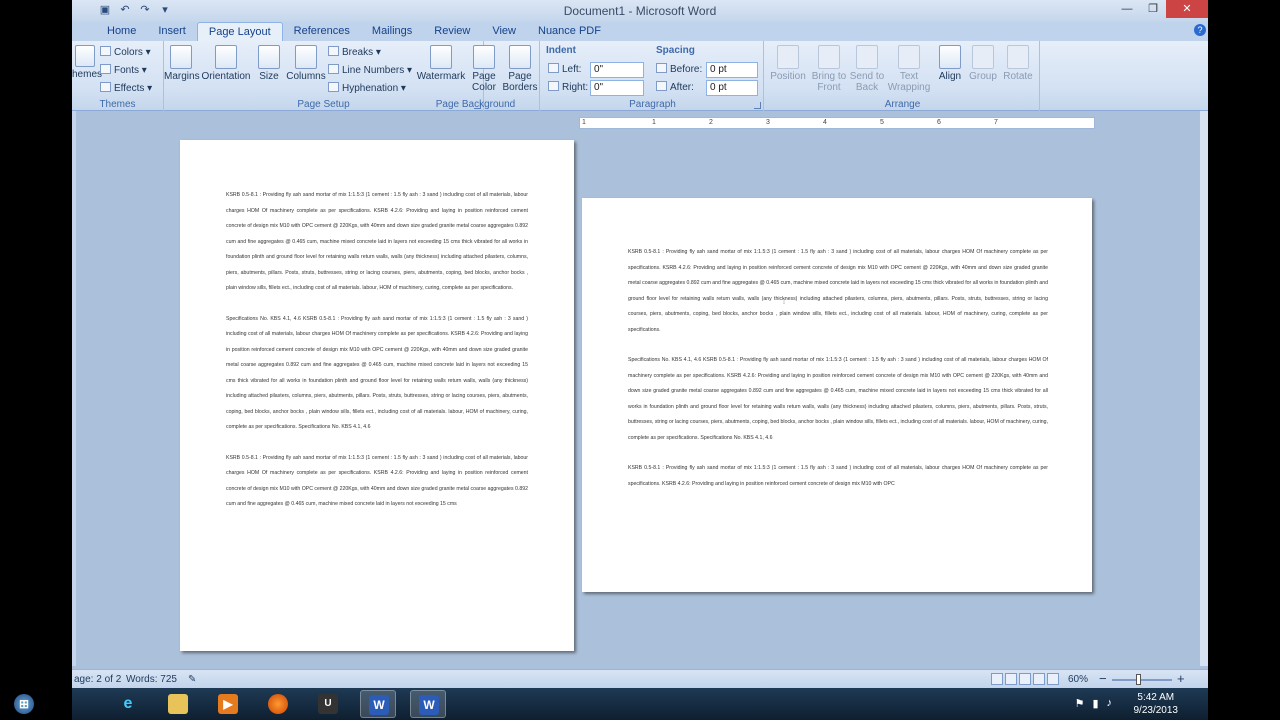 The image size is (1280, 720). What do you see at coordinates (1138, 679) in the screenshot?
I see `zoom-slider-thumb` at bounding box center [1138, 679].